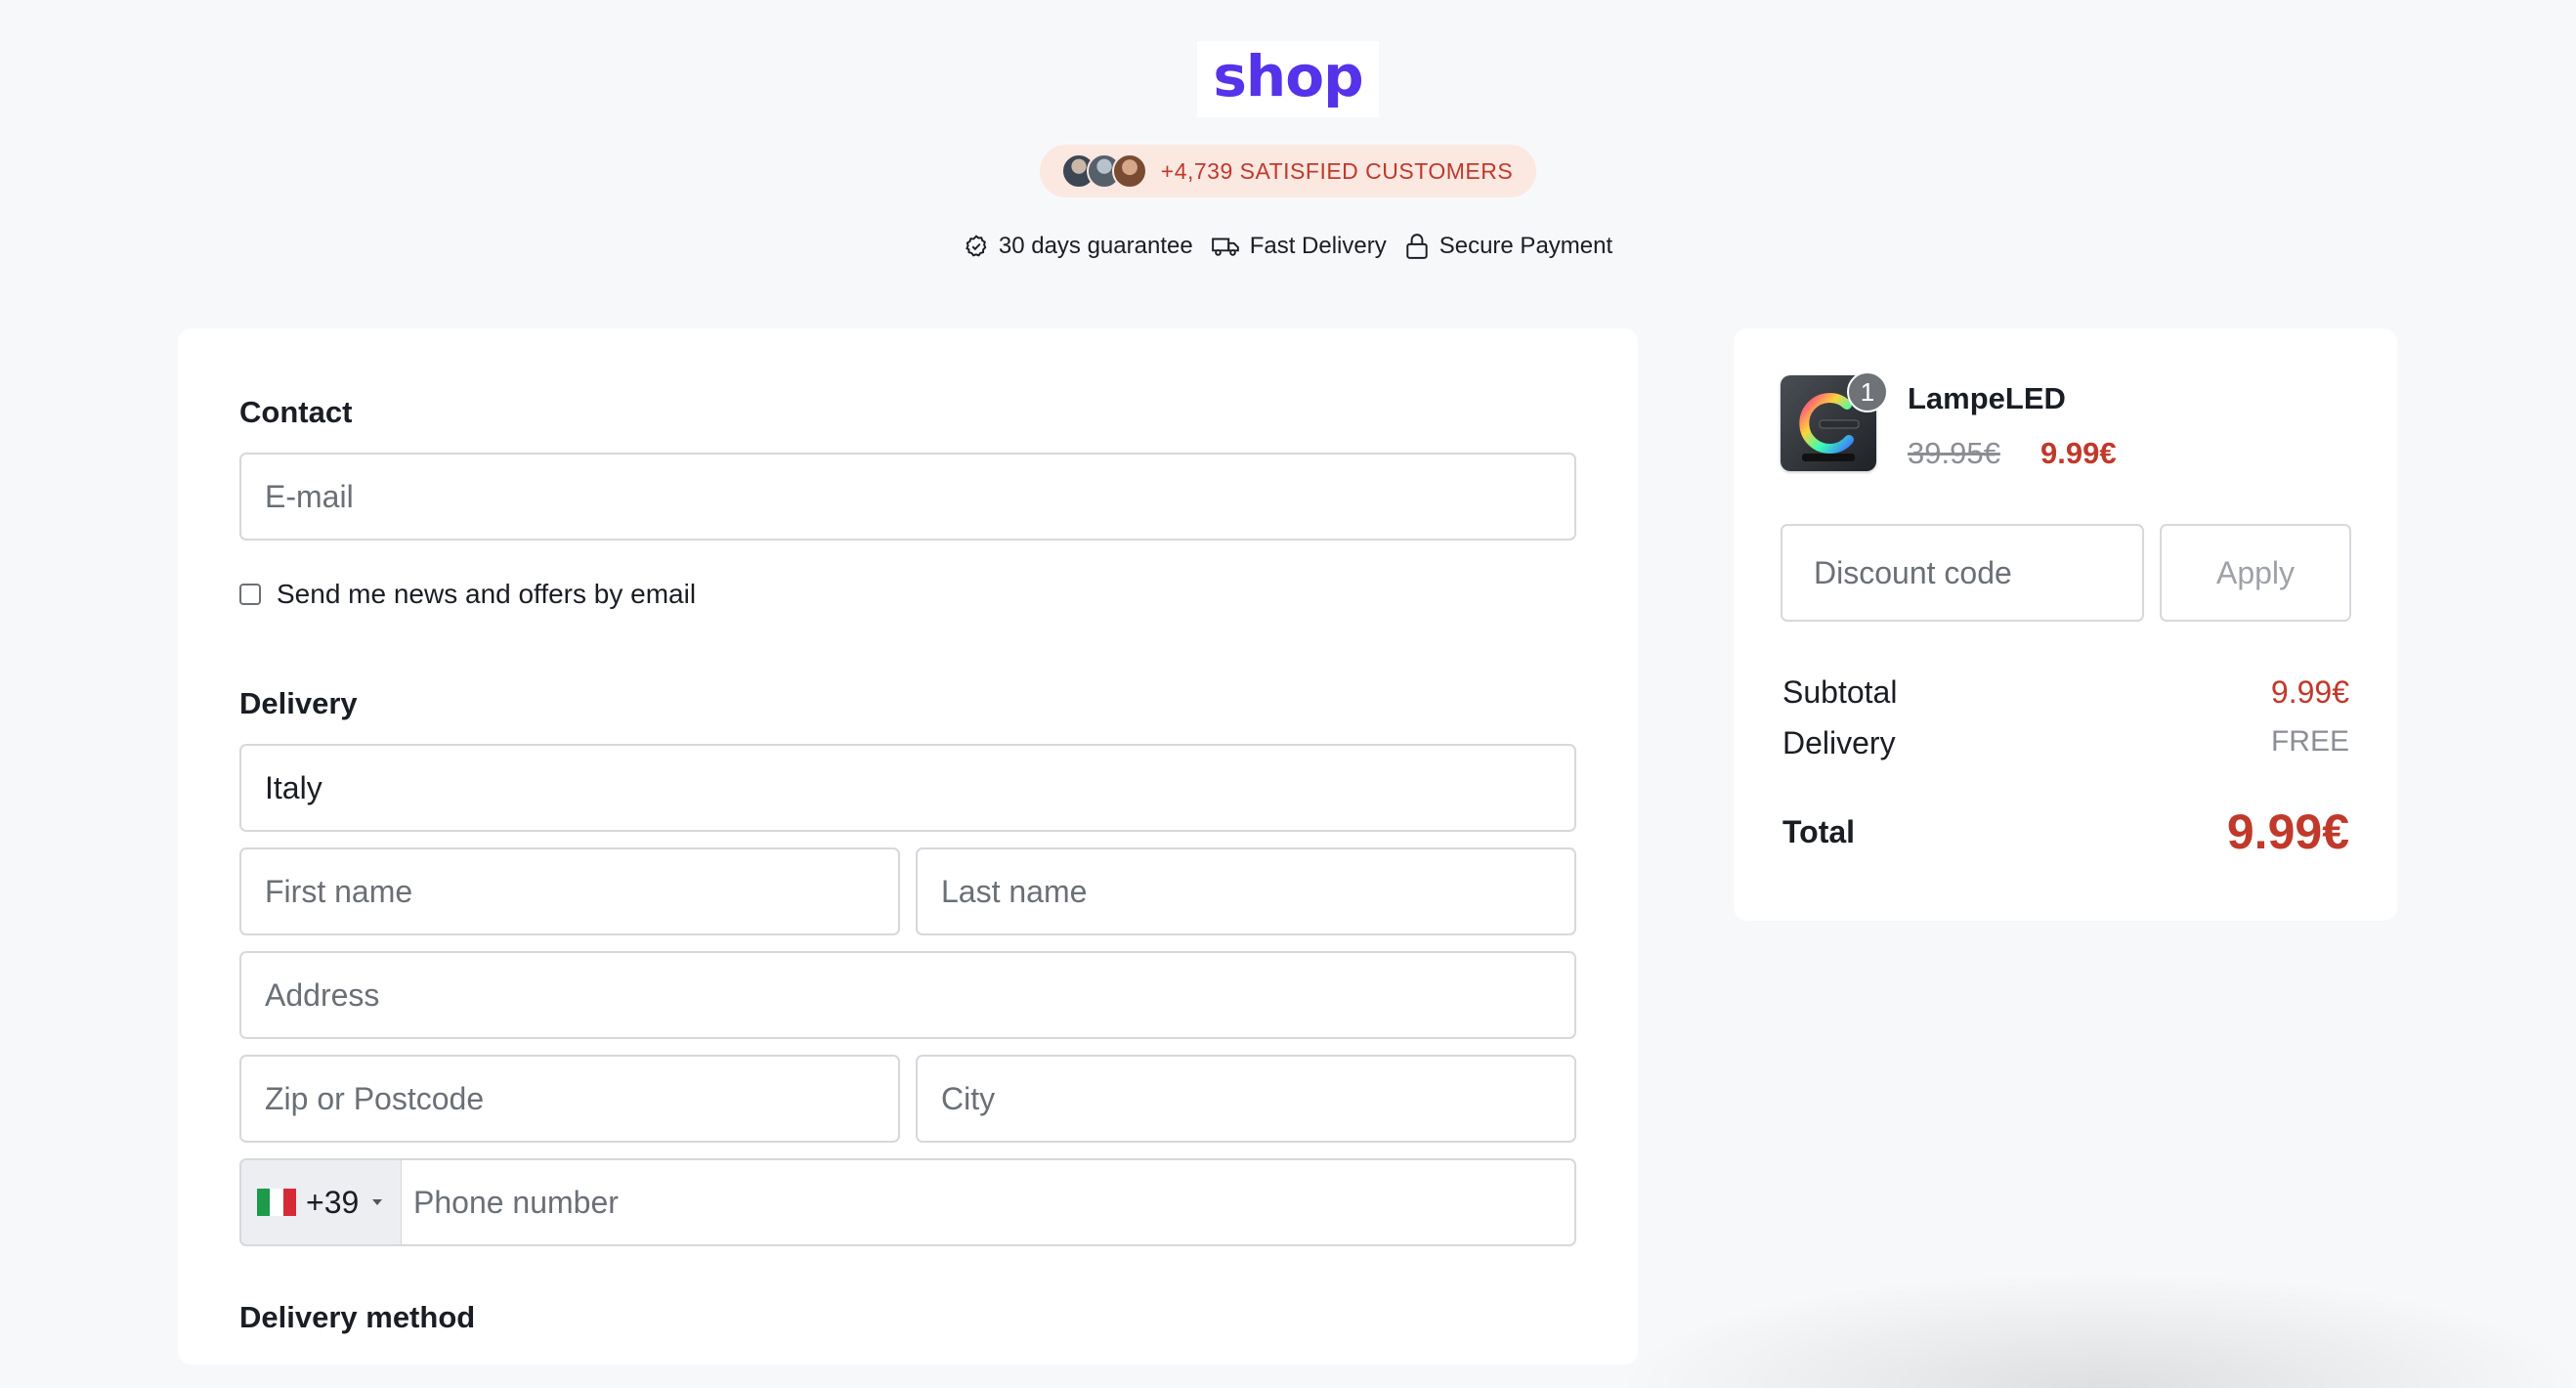 This screenshot has height=1388, width=2576. Describe the element at coordinates (298, 703) in the screenshot. I see `delivery-title: Delivery` at that location.